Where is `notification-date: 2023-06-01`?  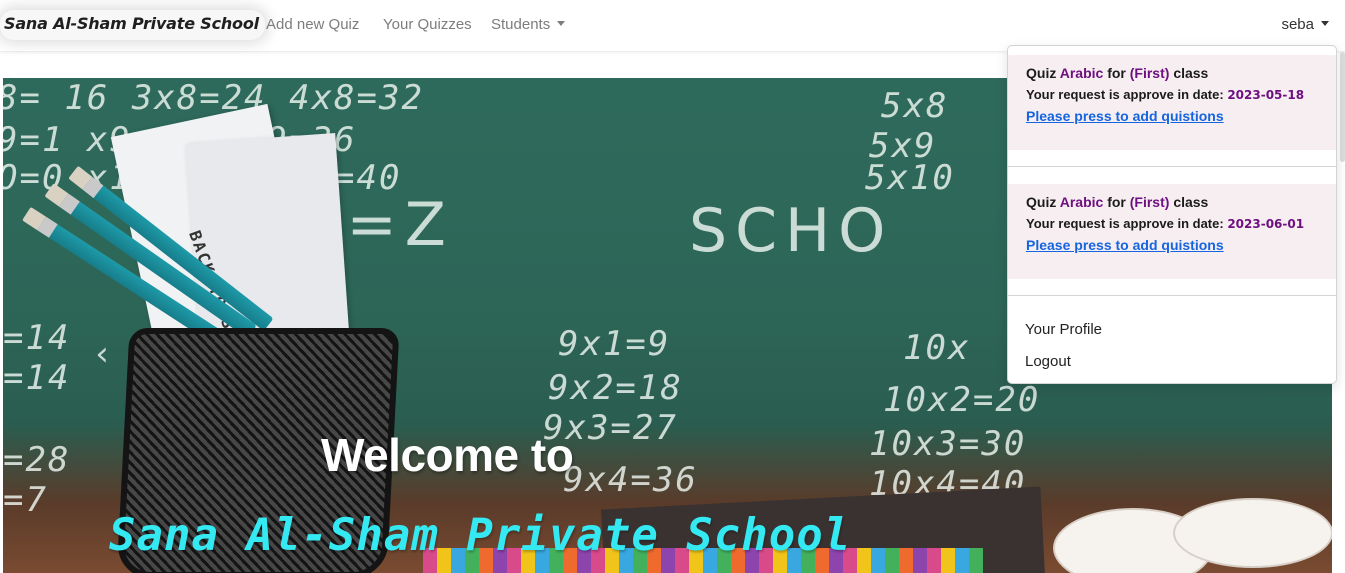
notification-date: 2023-06-01 is located at coordinates (1266, 224).